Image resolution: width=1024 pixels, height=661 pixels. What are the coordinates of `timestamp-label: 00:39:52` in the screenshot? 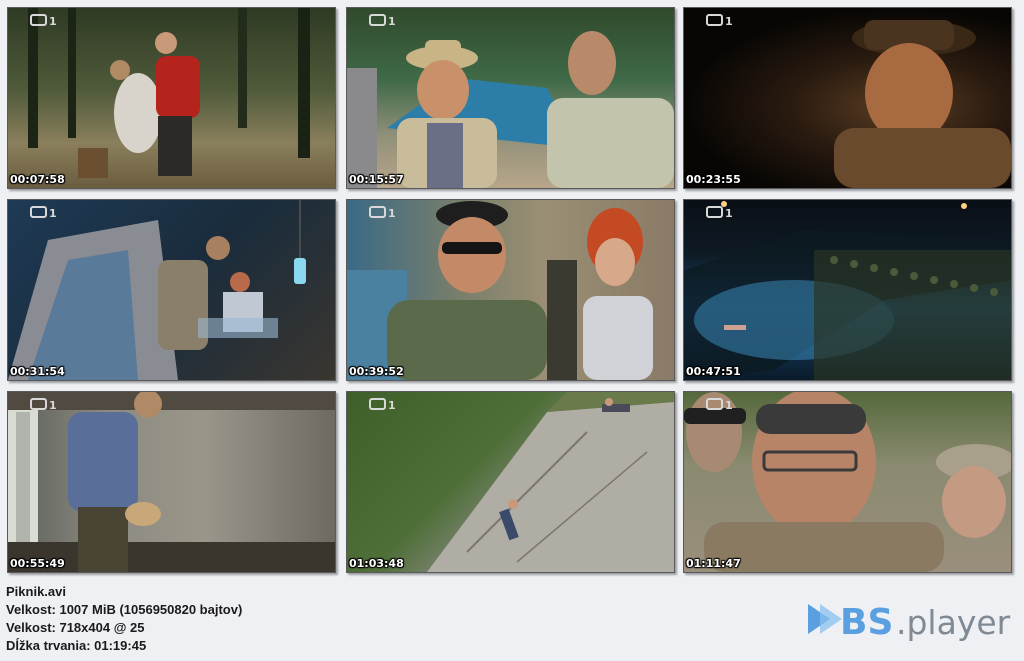 It's located at (376, 371).